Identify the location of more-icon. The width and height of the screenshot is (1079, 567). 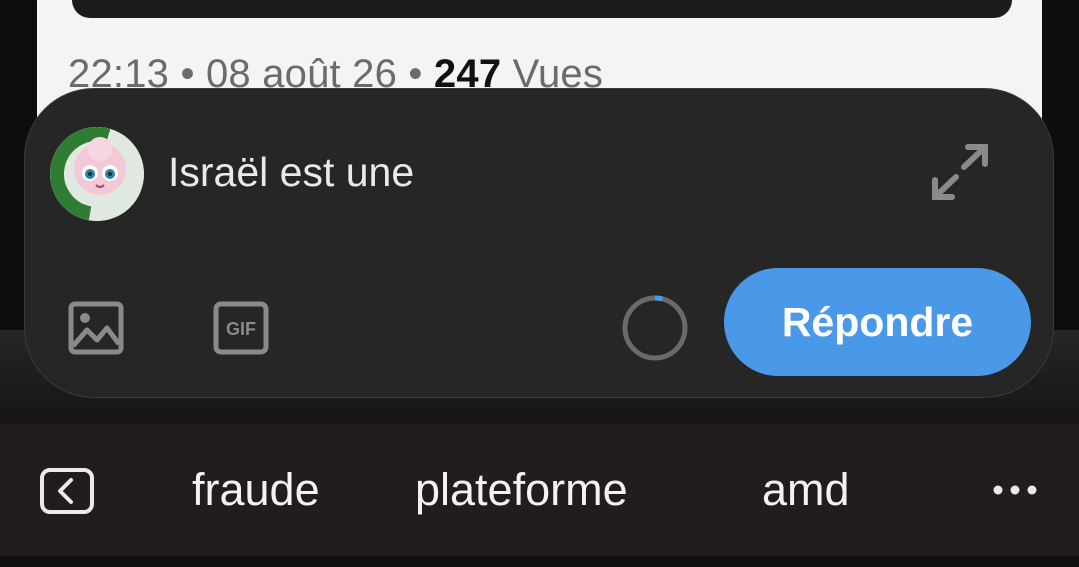
(1015, 490).